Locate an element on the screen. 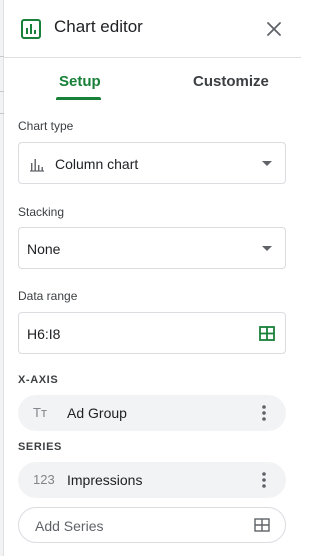 This screenshot has height=556, width=320. stacking-value: None is located at coordinates (44, 249).